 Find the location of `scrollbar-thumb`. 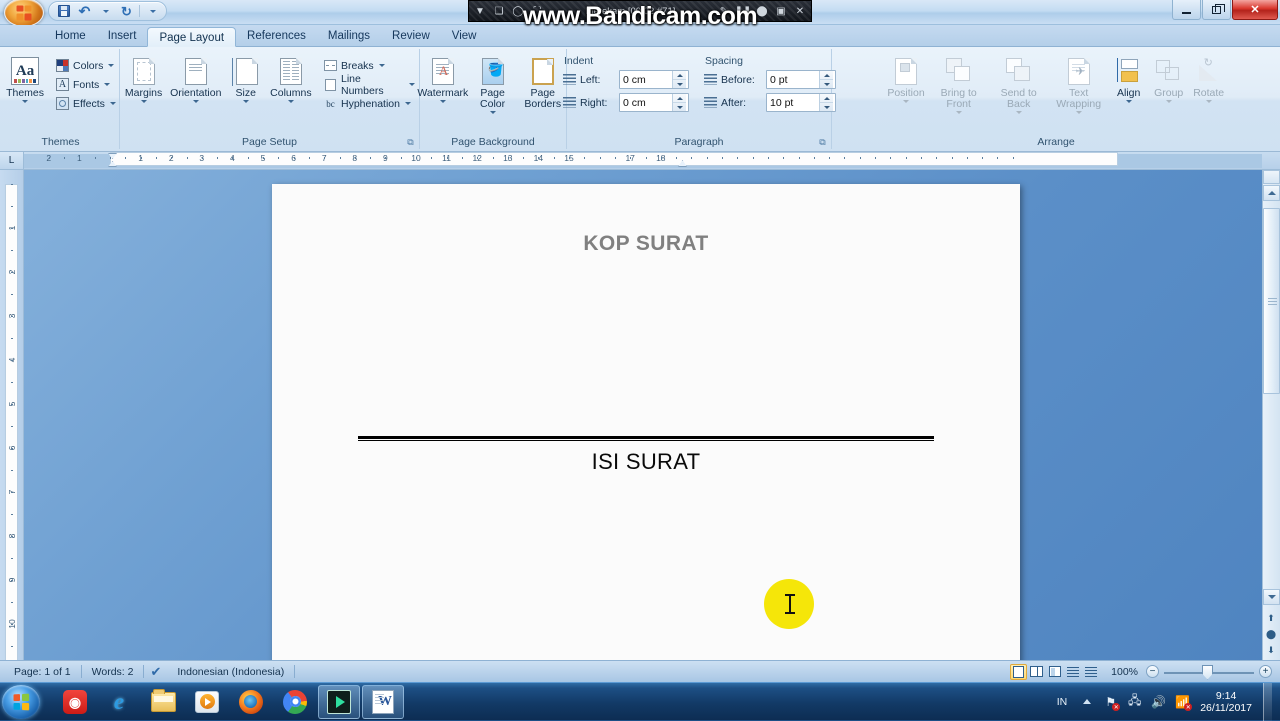

scrollbar-thumb is located at coordinates (1271, 301).